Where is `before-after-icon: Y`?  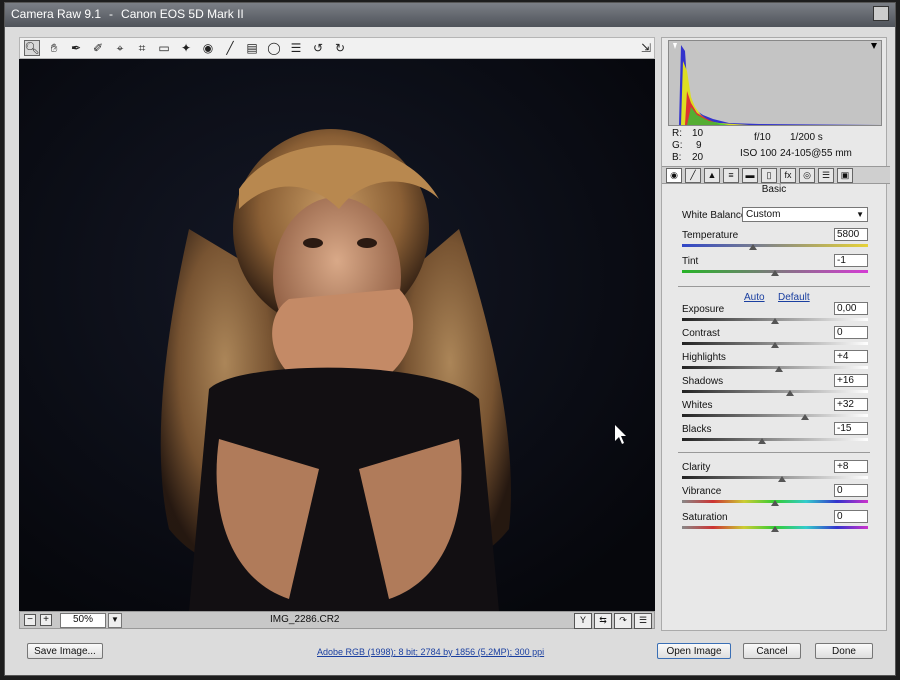
before-after-icon: Y is located at coordinates (583, 621).